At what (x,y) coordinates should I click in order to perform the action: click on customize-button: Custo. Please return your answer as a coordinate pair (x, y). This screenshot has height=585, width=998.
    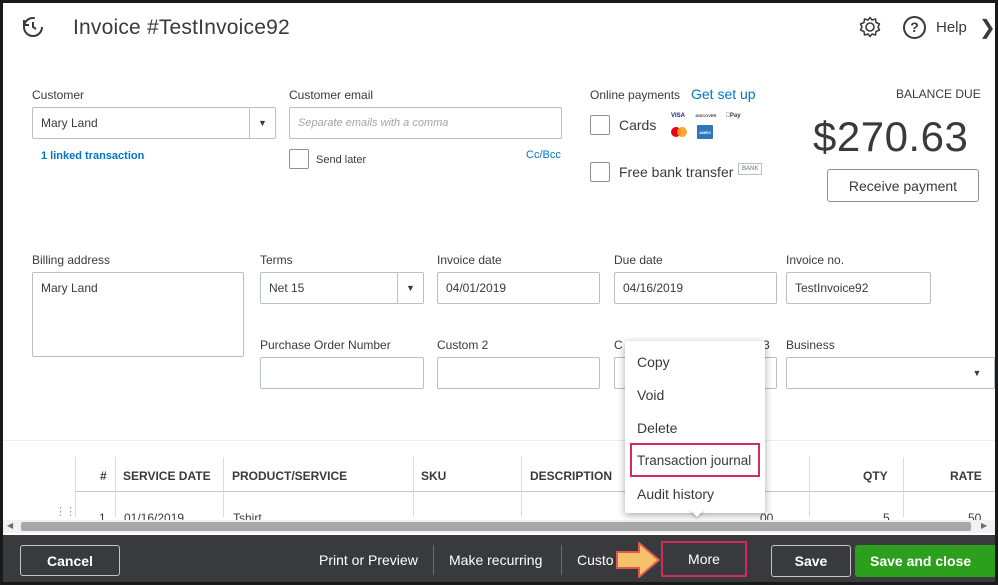
    Looking at the image, I should click on (595, 560).